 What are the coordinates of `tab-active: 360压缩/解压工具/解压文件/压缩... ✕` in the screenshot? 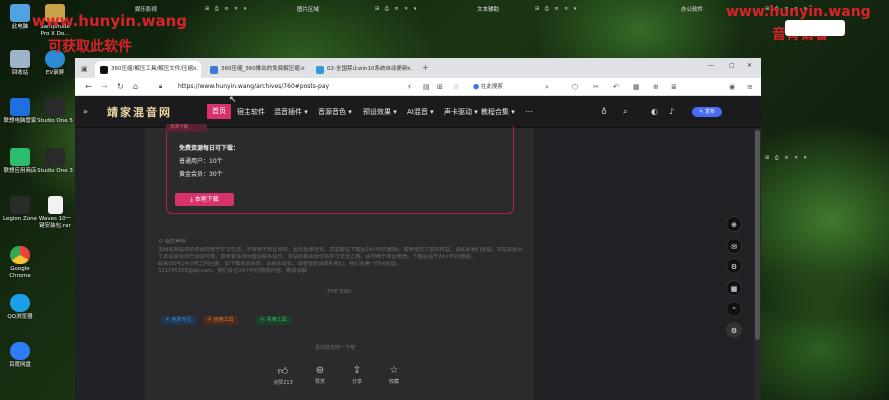 It's located at (148, 69).